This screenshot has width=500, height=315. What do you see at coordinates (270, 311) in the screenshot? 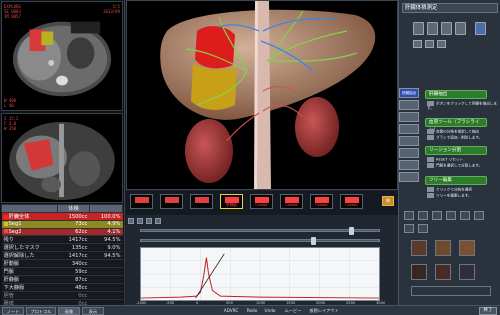
I see `undo-button: Undo` at bounding box center [270, 311].